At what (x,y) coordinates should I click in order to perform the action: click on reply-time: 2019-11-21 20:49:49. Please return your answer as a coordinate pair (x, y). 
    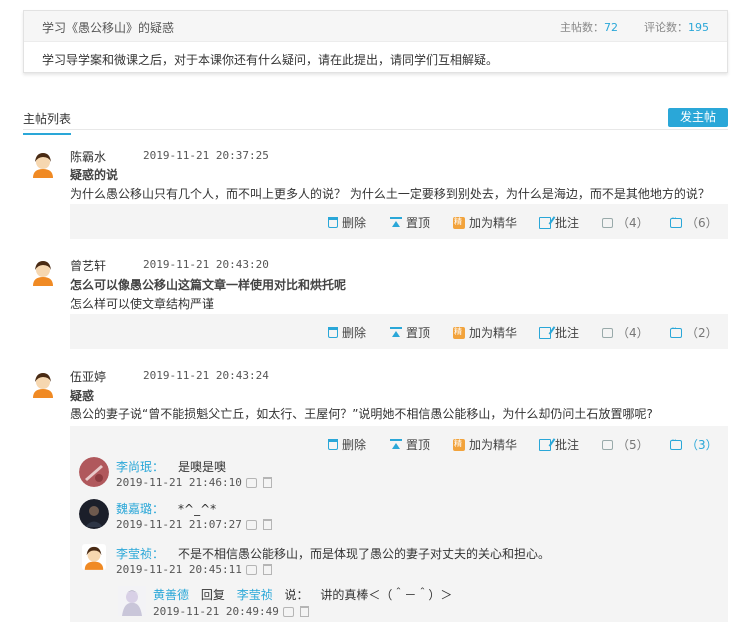
    Looking at the image, I should click on (216, 611).